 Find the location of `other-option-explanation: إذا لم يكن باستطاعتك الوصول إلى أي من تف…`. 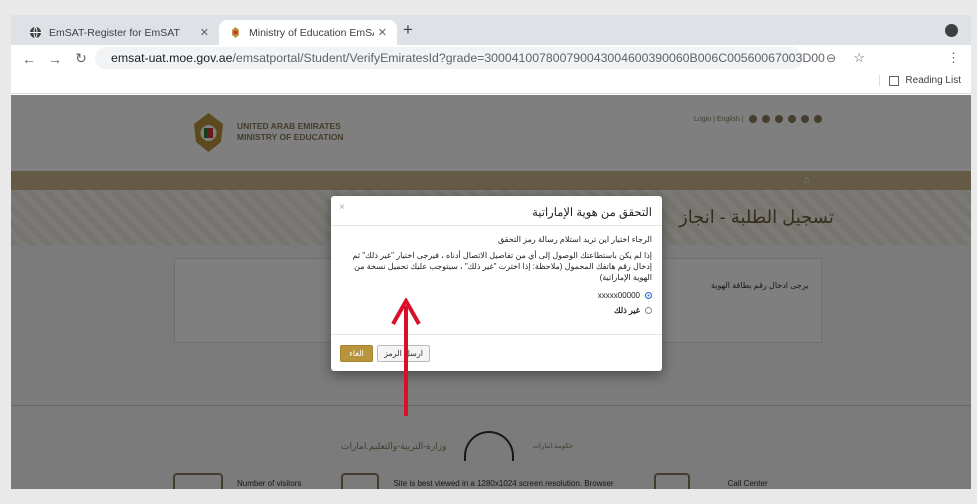

other-option-explanation: إذا لم يكن باستطاعتك الوصول إلى أي من تف… is located at coordinates (502, 266).